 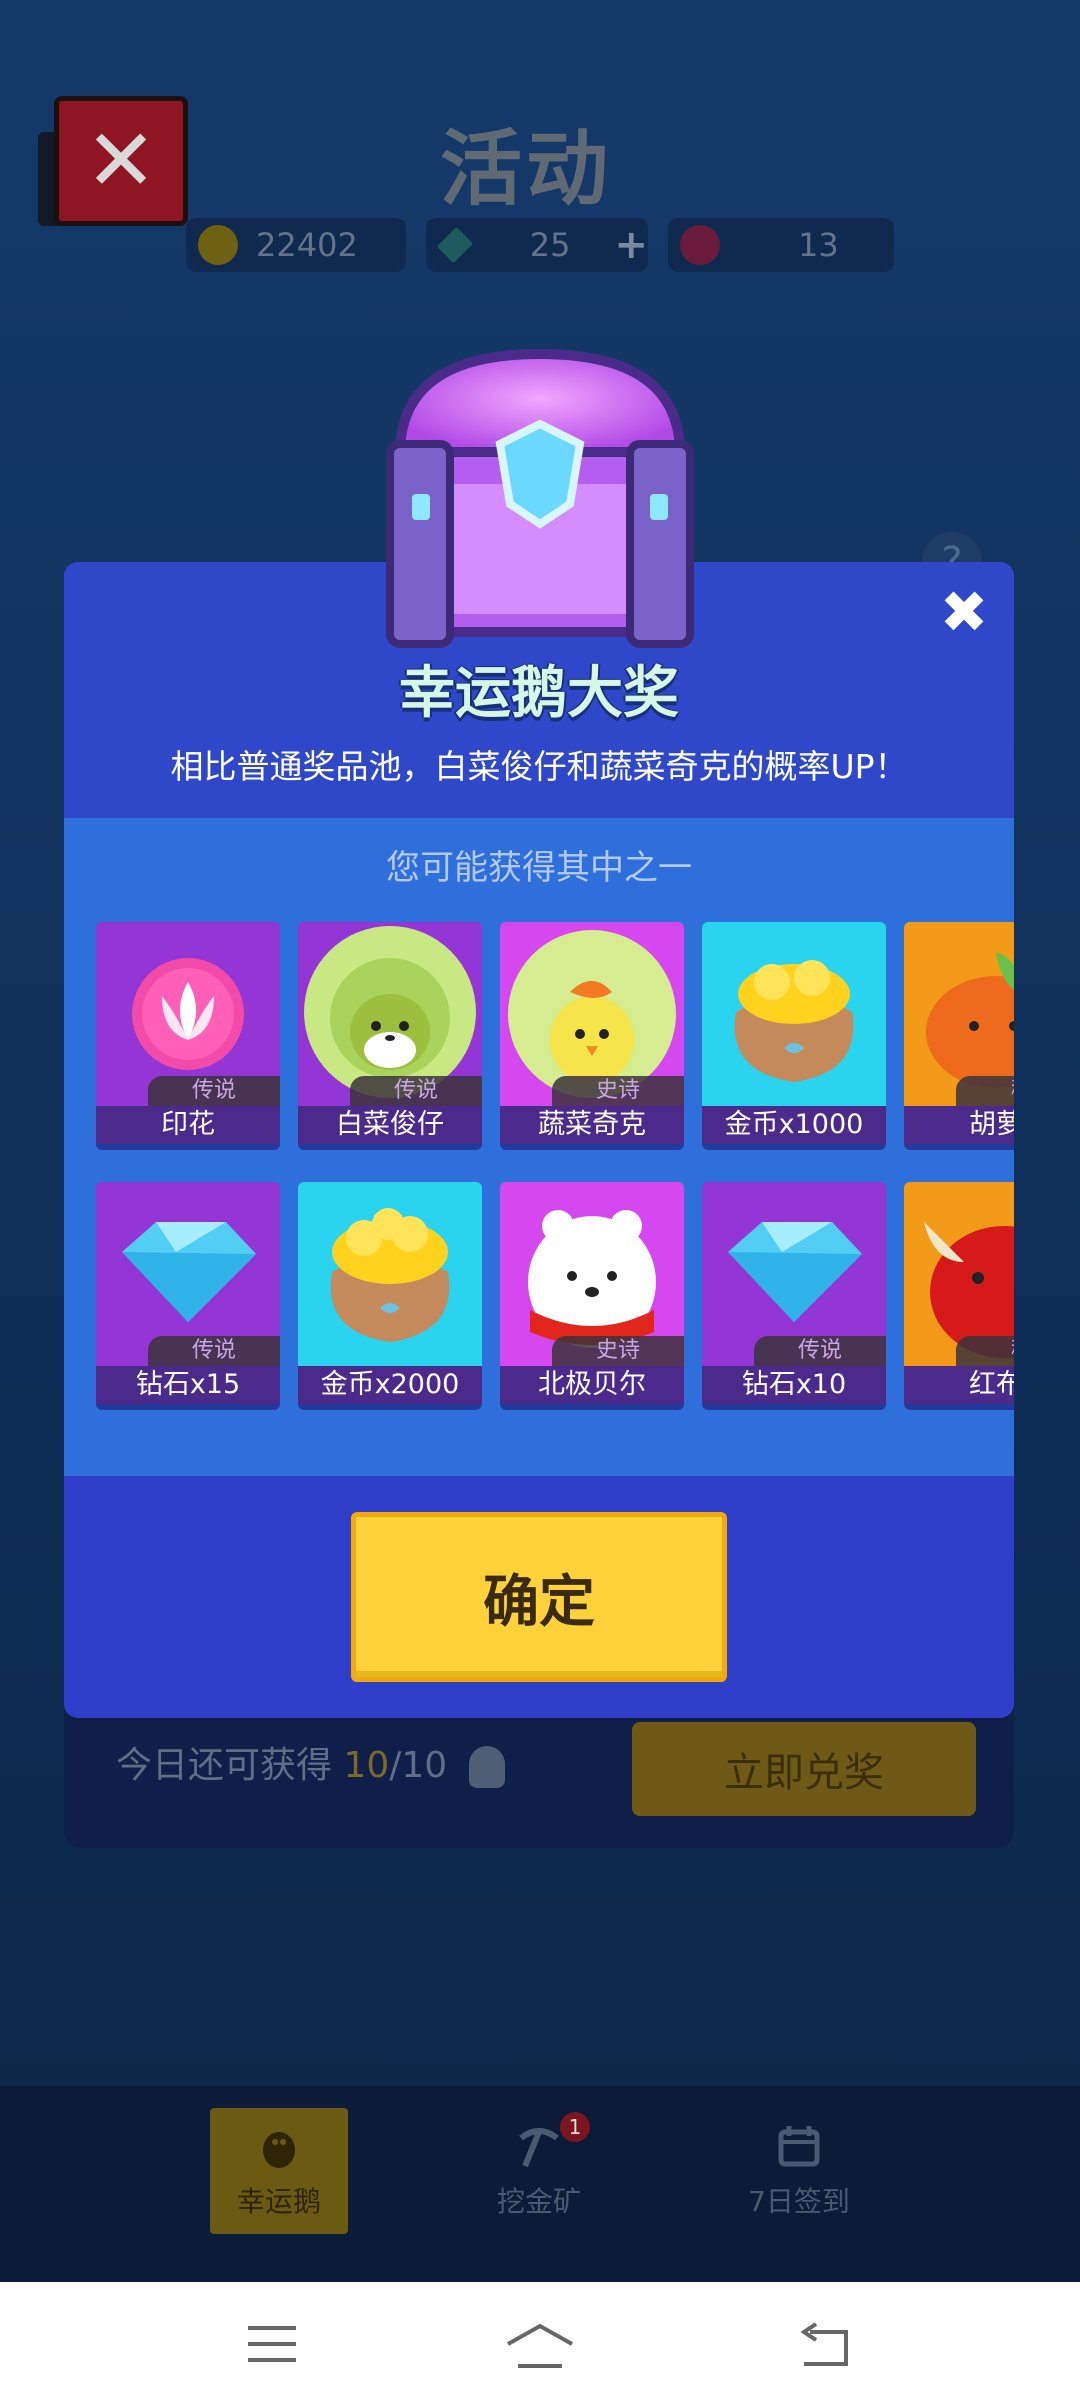 I want to click on tab-7day-checkin: 7日签到, so click(x=799, y=2171).